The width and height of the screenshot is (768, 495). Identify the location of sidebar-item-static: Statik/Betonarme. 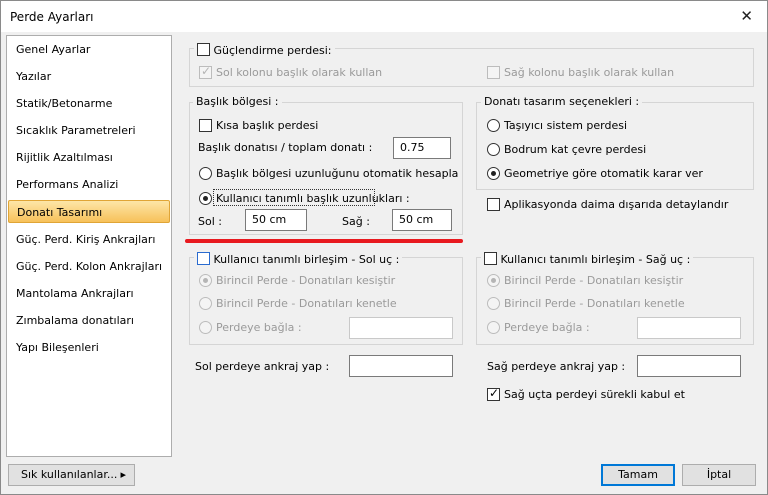
(89, 103).